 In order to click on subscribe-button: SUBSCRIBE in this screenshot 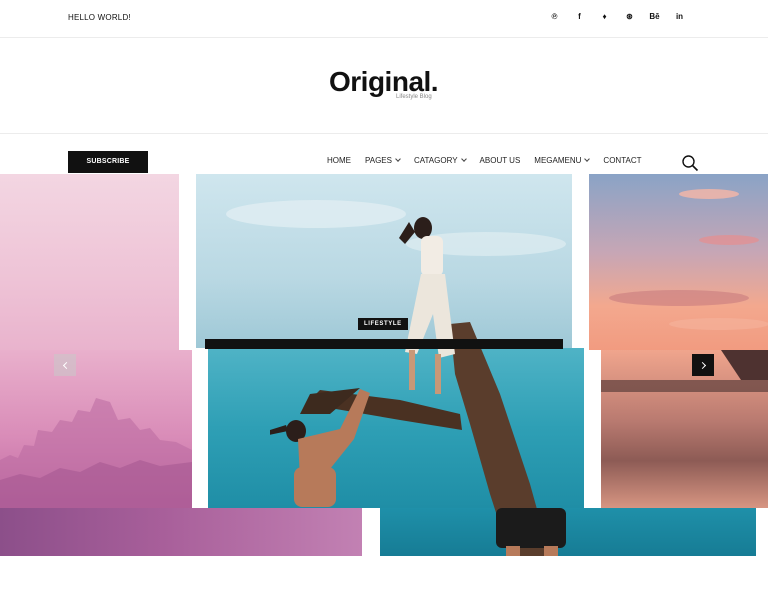, I will do `click(108, 162)`.